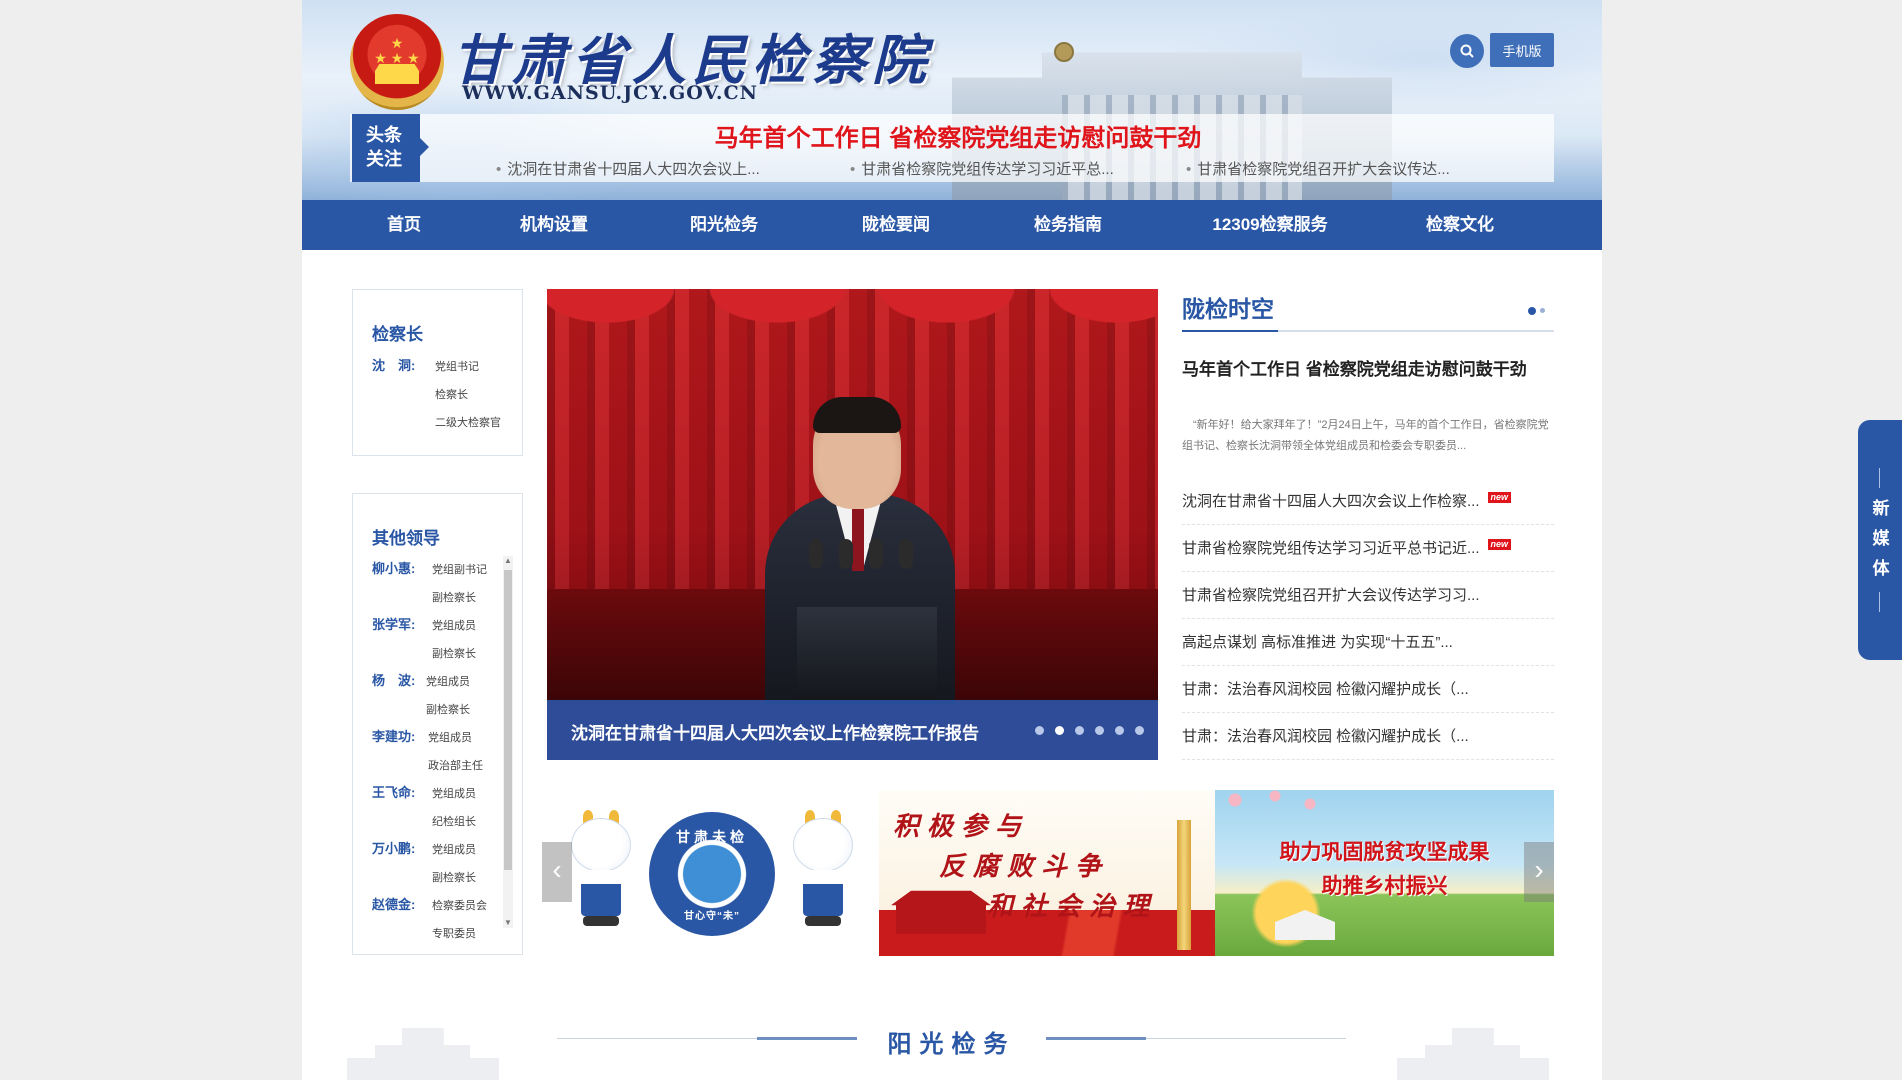 The height and width of the screenshot is (1080, 1902). Describe the element at coordinates (1270, 225) in the screenshot. I see `nav-item-12309-service: 12309检察服务` at that location.